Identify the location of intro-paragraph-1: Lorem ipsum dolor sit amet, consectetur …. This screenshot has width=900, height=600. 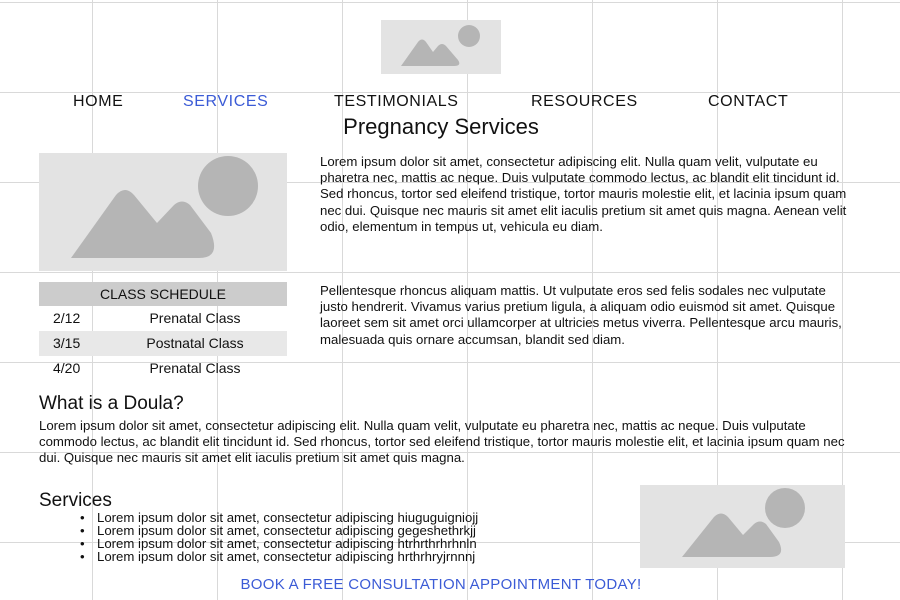
(583, 194).